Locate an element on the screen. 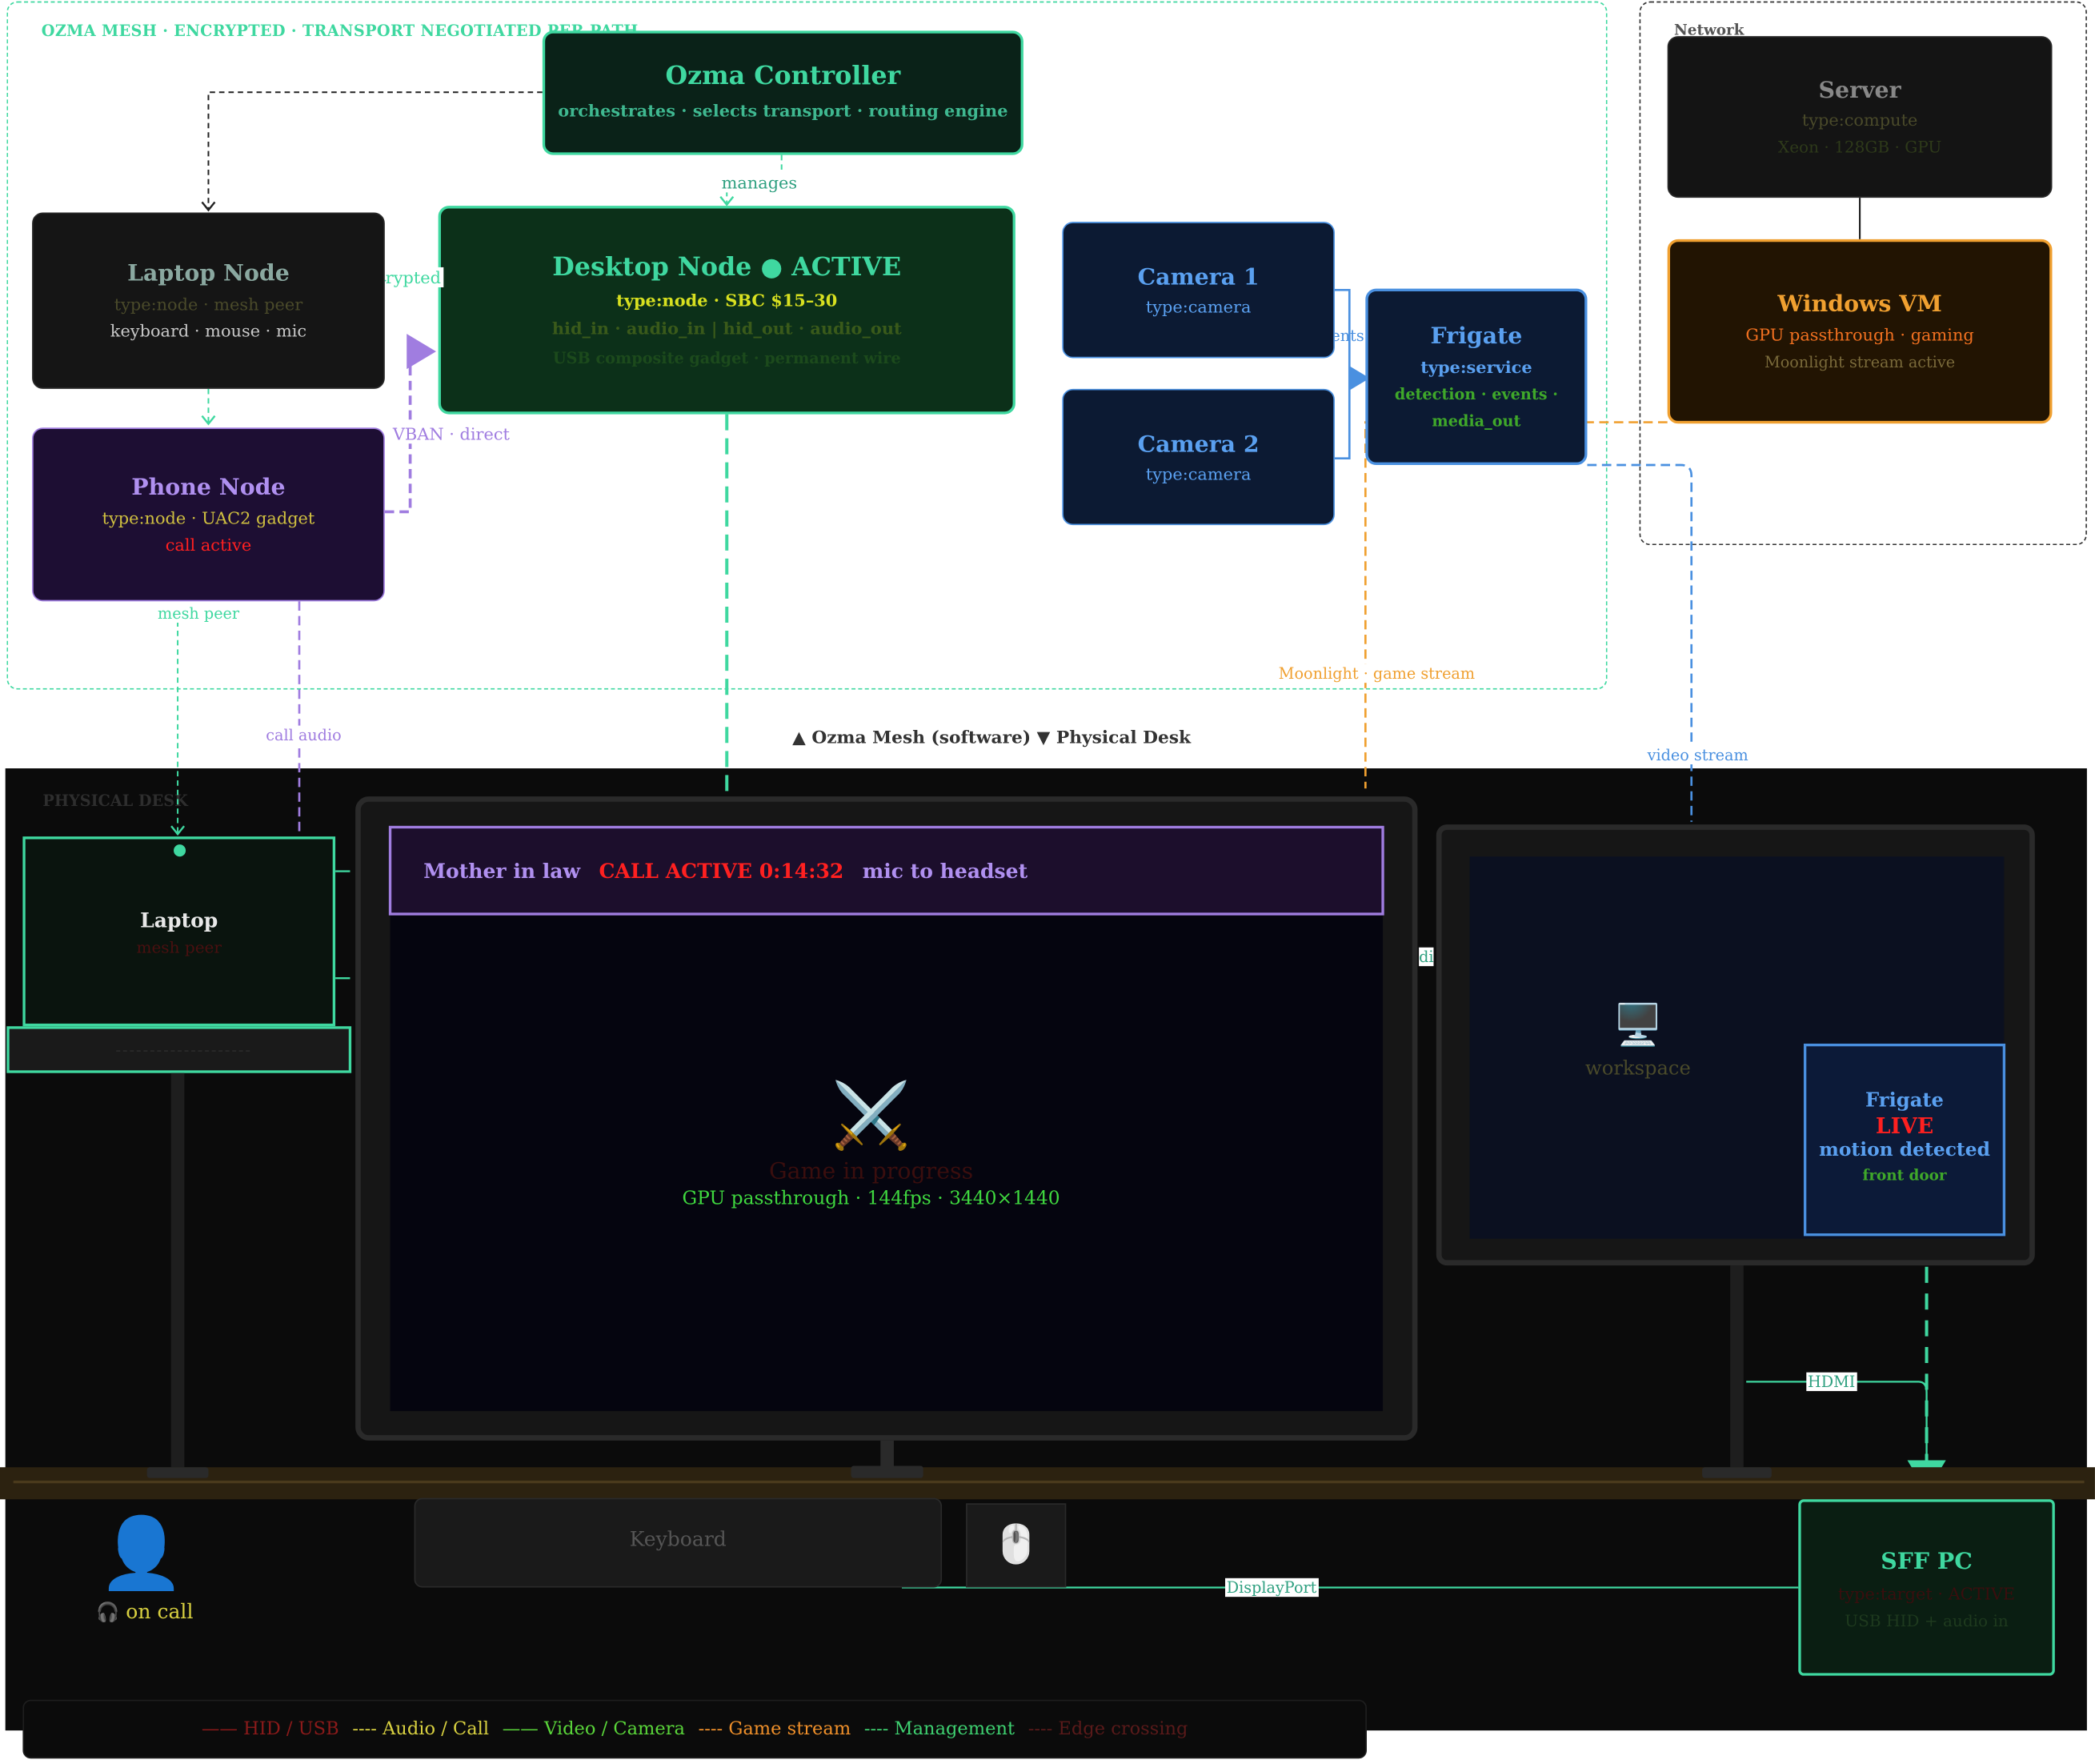 The width and height of the screenshot is (2095, 1764). edge-label-vban: VBAN · direct is located at coordinates (451, 433).